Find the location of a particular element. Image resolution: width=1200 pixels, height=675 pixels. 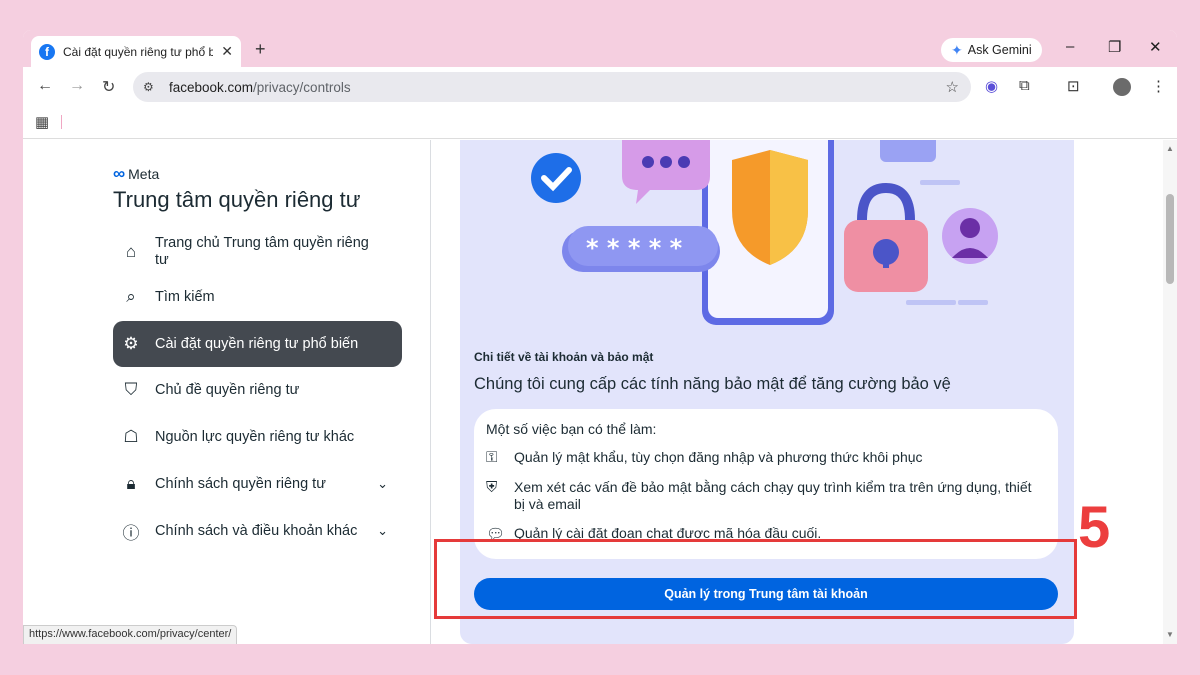

sidebar-item-other-resources: ☖ Nguồn lực quyền riêng tư khác is located at coordinates (257, 437).